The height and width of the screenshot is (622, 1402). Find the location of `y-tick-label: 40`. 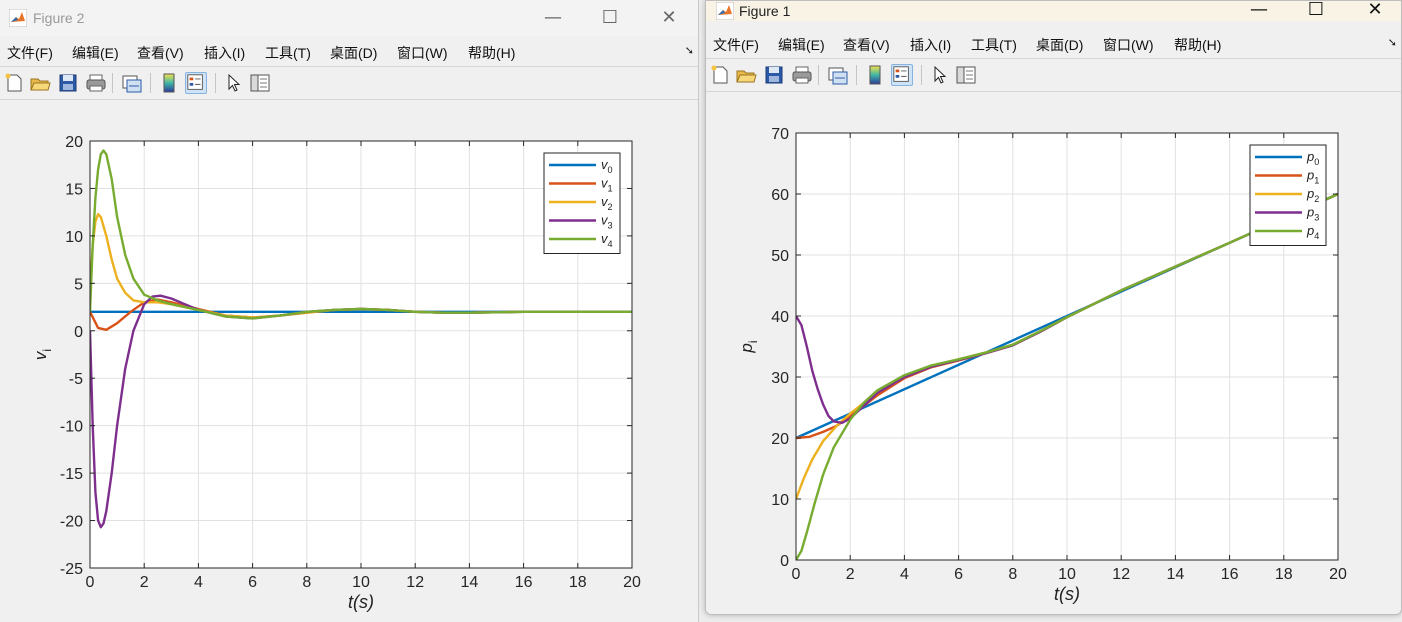

y-tick-label: 40 is located at coordinates (780, 317).